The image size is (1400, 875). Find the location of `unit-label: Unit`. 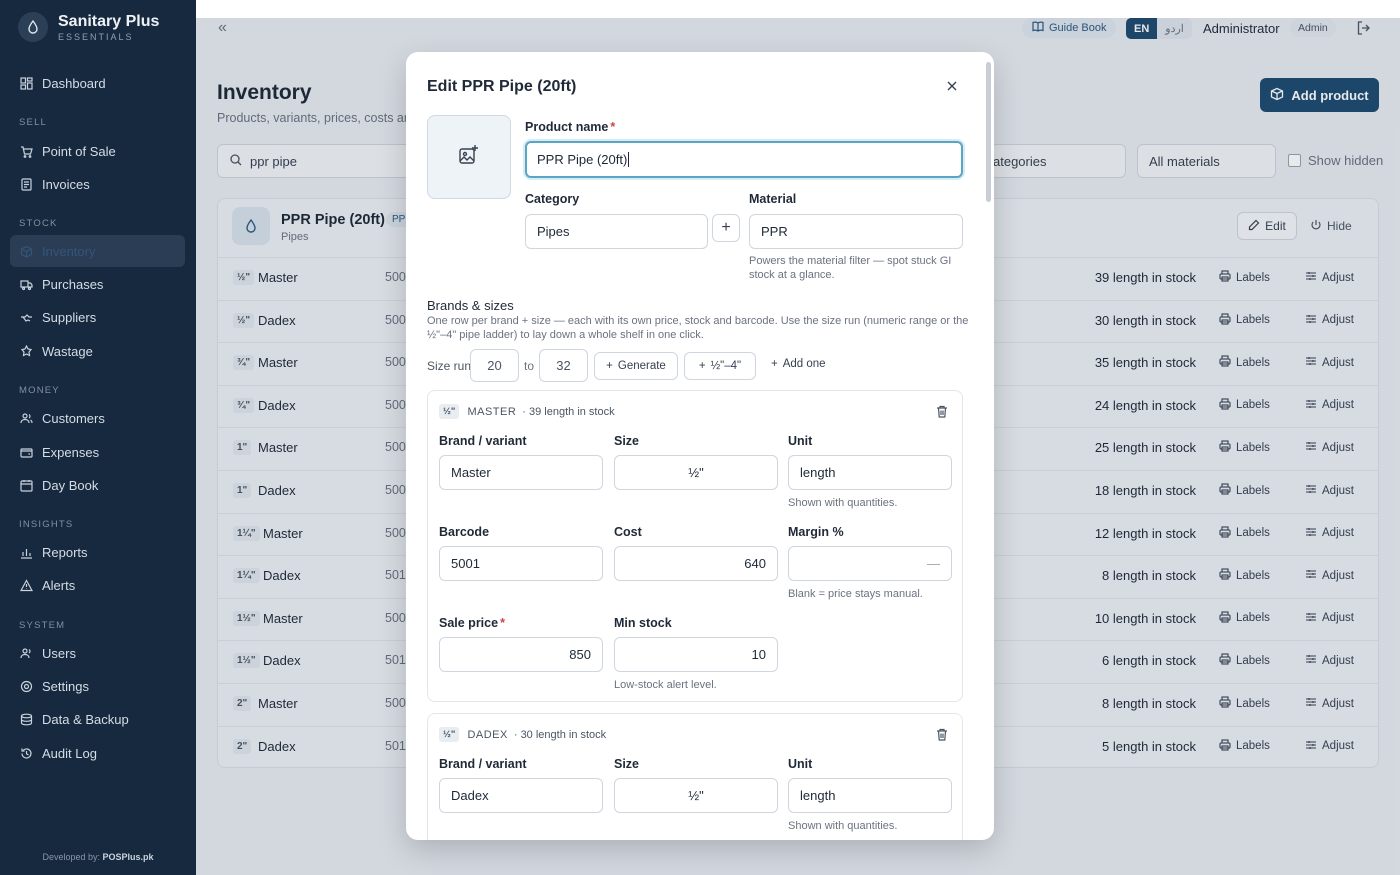

unit-label: Unit is located at coordinates (800, 441).